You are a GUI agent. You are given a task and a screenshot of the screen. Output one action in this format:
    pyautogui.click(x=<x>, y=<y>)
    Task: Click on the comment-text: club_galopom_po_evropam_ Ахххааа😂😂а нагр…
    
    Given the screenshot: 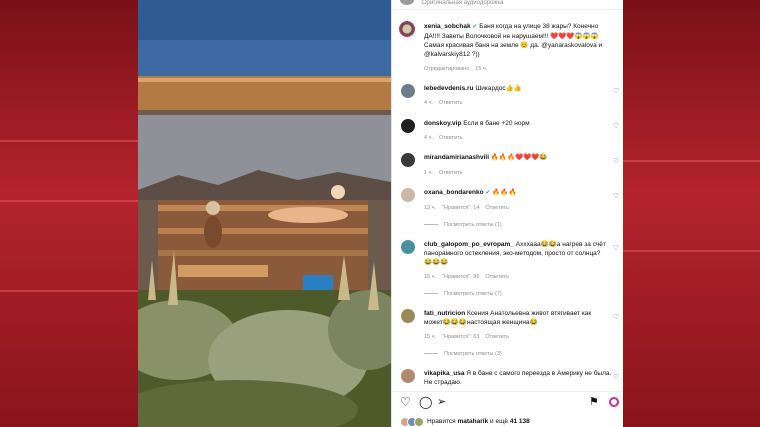 What is the action you would take?
    pyautogui.click(x=519, y=253)
    